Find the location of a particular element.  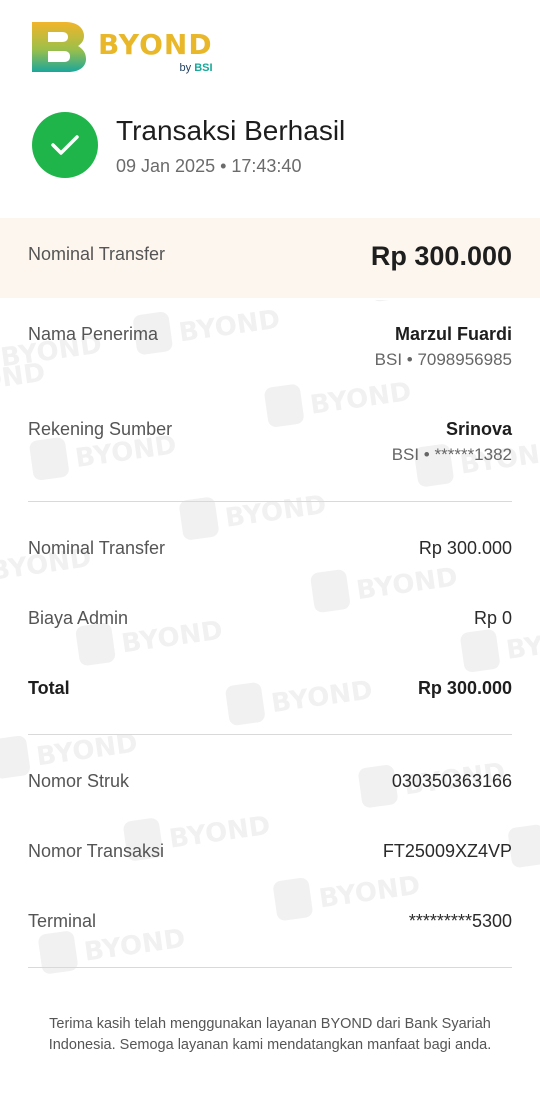

transaction-datetime: 09 Jan 2025 • 17:43:40 is located at coordinates (209, 165).